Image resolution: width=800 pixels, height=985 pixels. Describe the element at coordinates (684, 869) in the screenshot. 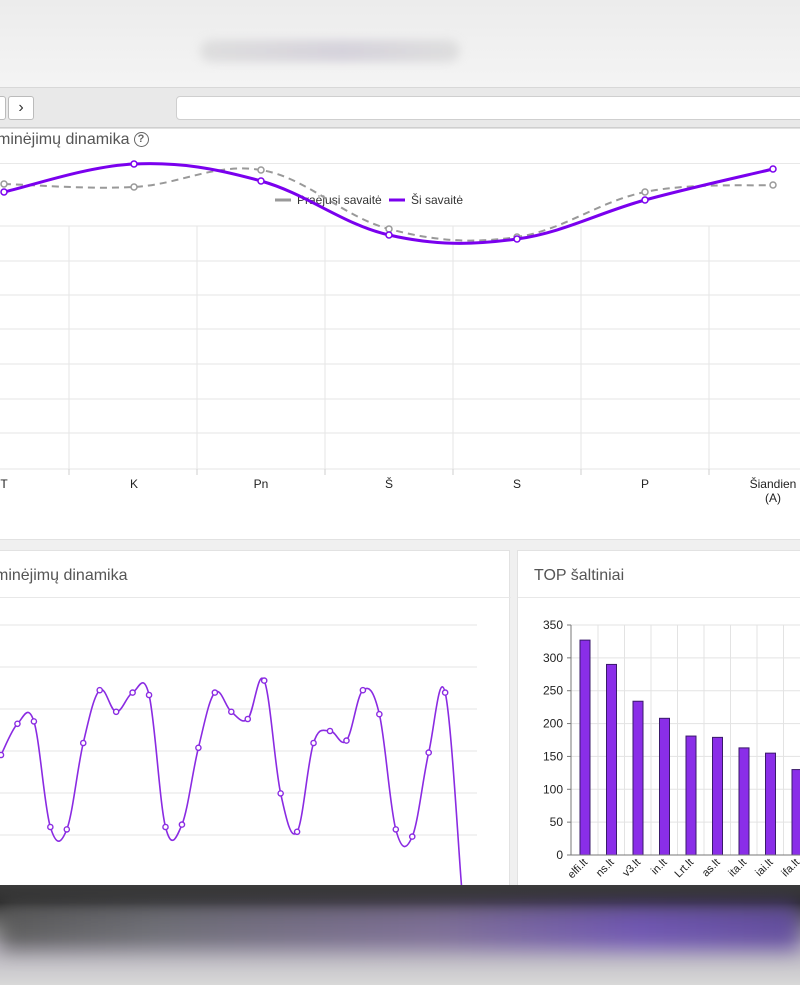

I see `x-axis-label: Lrt.lt` at that location.